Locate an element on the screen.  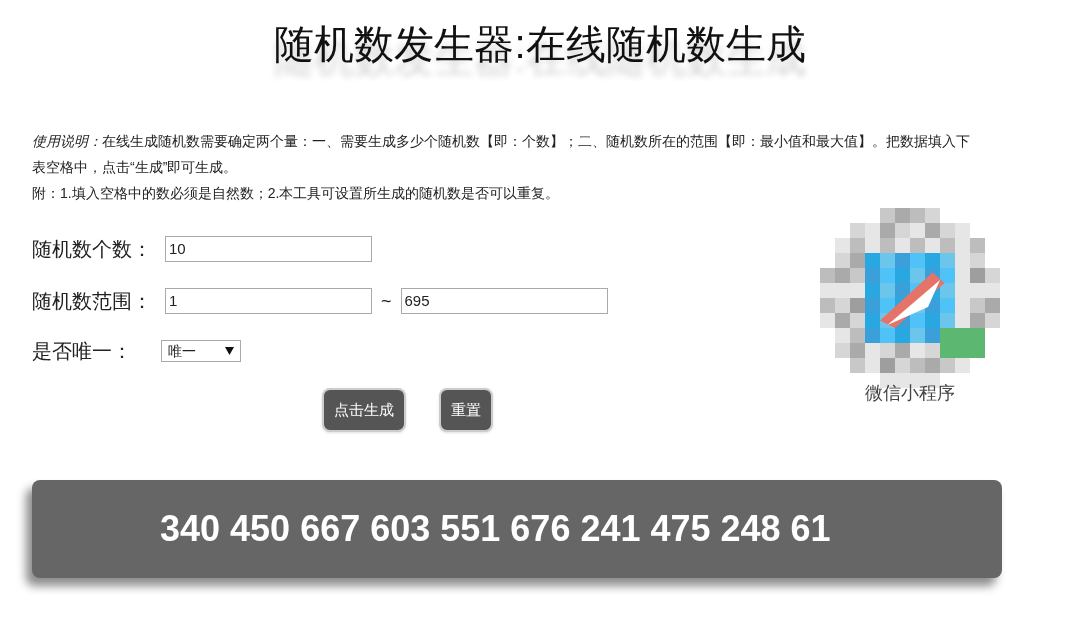
unique-dropdown: 唯一 is located at coordinates (201, 351).